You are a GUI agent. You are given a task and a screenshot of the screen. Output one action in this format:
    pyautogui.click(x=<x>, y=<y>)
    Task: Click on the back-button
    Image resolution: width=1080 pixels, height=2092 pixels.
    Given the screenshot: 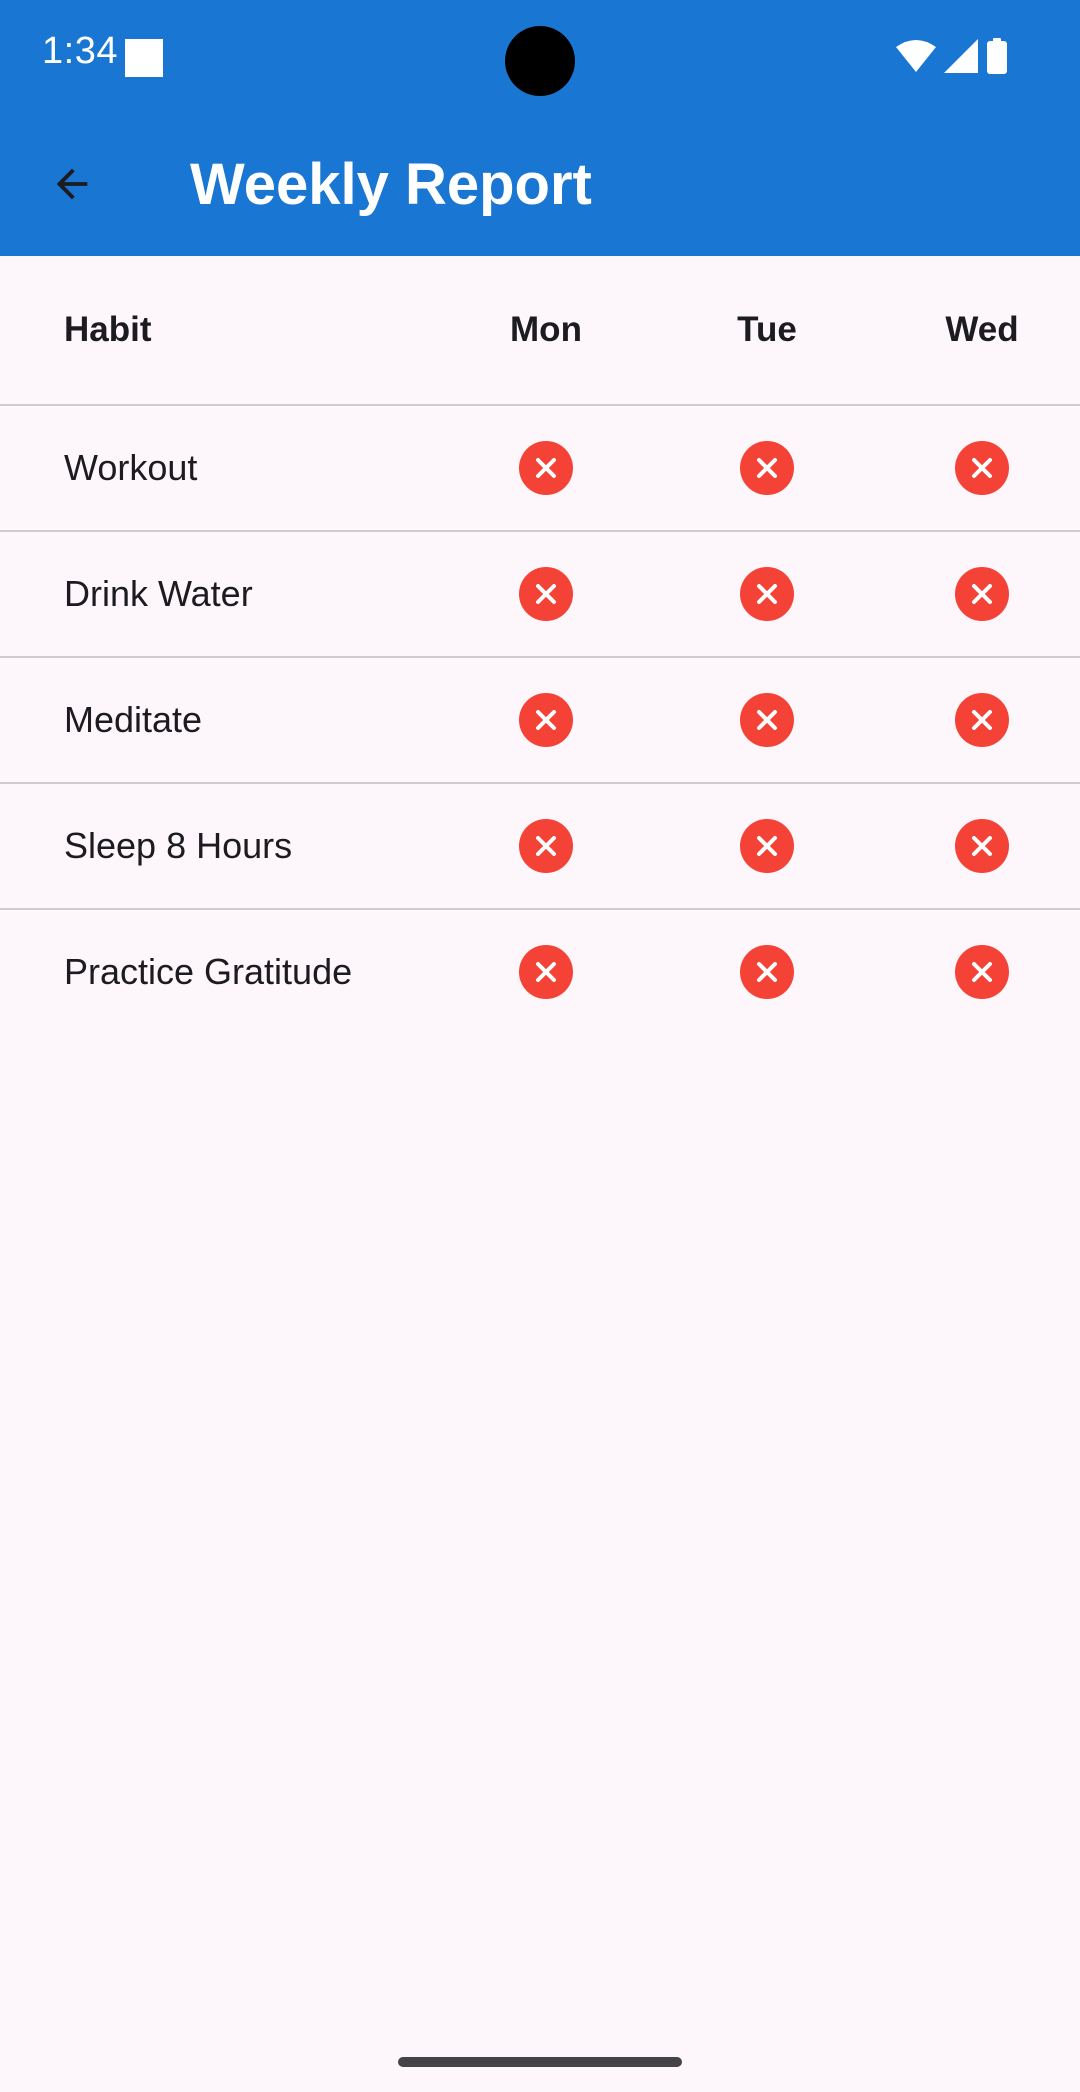 What is the action you would take?
    pyautogui.click(x=72, y=184)
    